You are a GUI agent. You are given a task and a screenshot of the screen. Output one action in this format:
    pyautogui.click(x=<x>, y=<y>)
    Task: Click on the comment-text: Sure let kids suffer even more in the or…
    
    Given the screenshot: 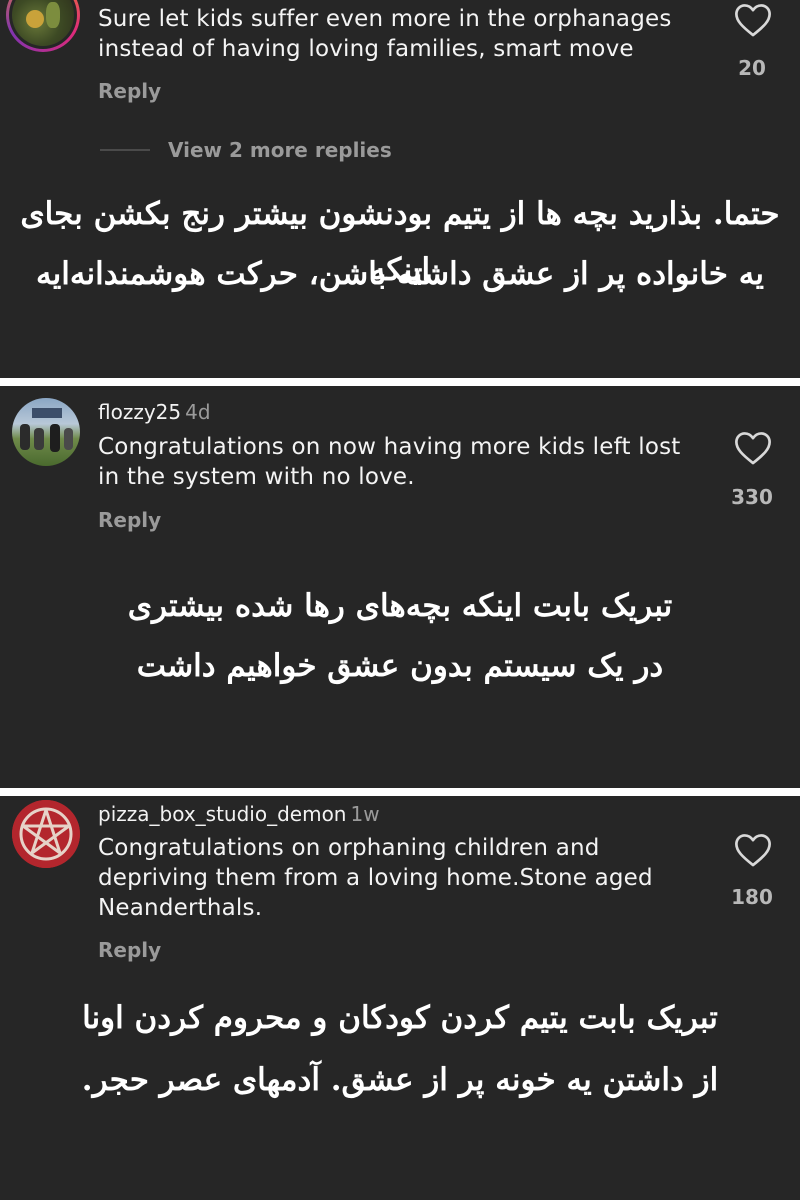 What is the action you would take?
    pyautogui.click(x=385, y=34)
    